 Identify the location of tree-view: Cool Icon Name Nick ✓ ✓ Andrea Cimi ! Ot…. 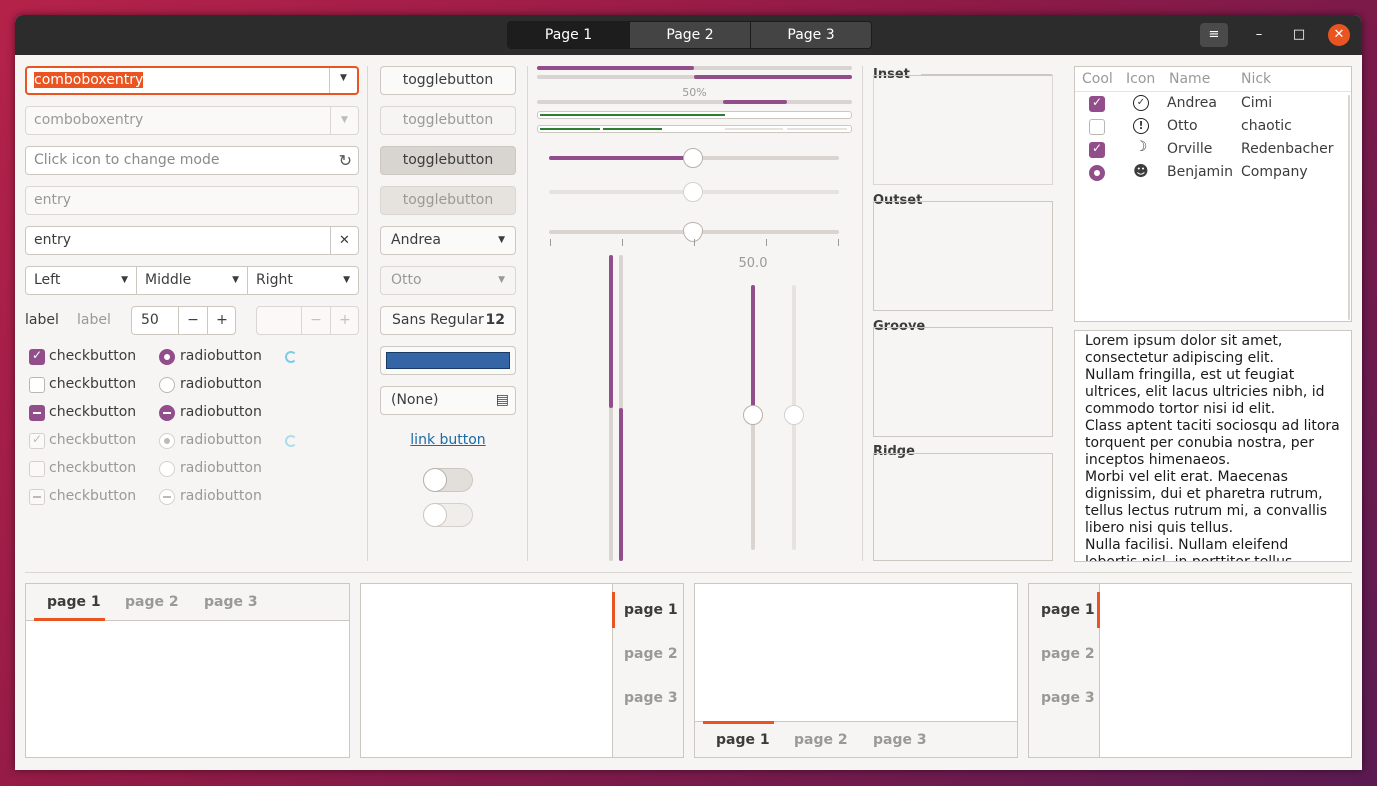
(1213, 194).